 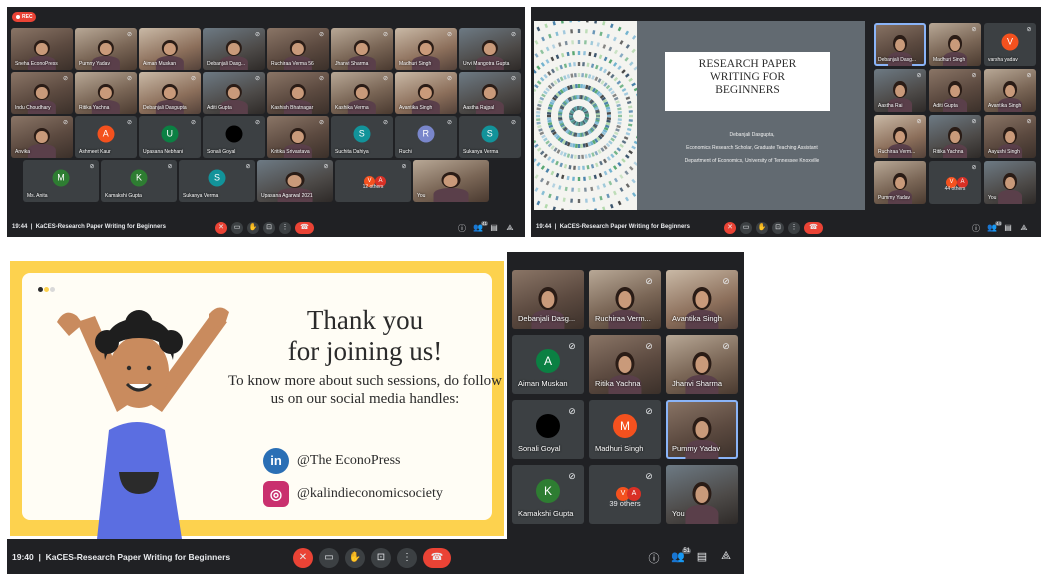 I want to click on slide-title-line: WRITING FOR, so click(x=747, y=77).